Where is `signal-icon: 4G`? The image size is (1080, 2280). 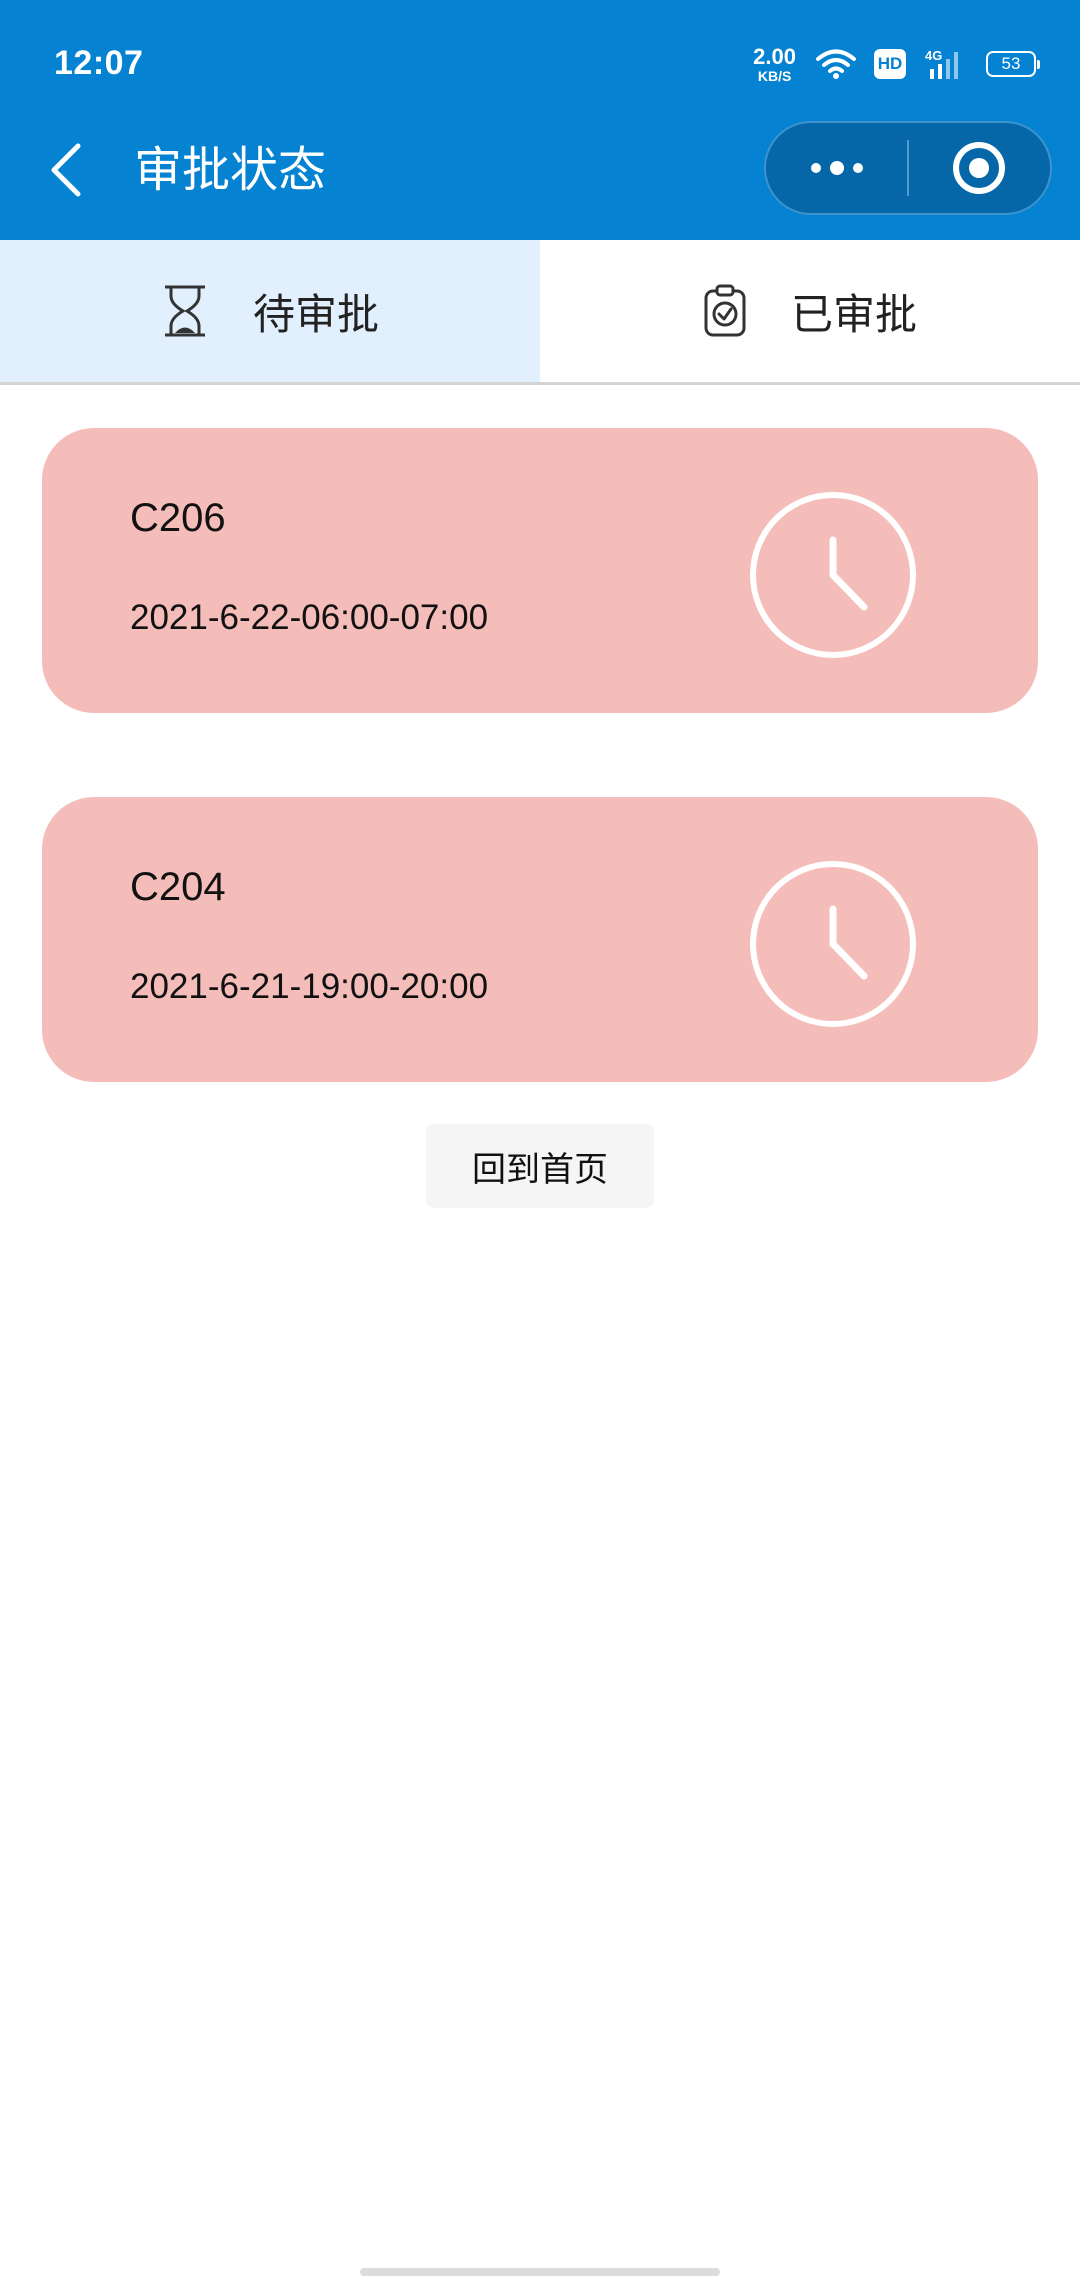
signal-icon: 4G is located at coordinates (941, 63).